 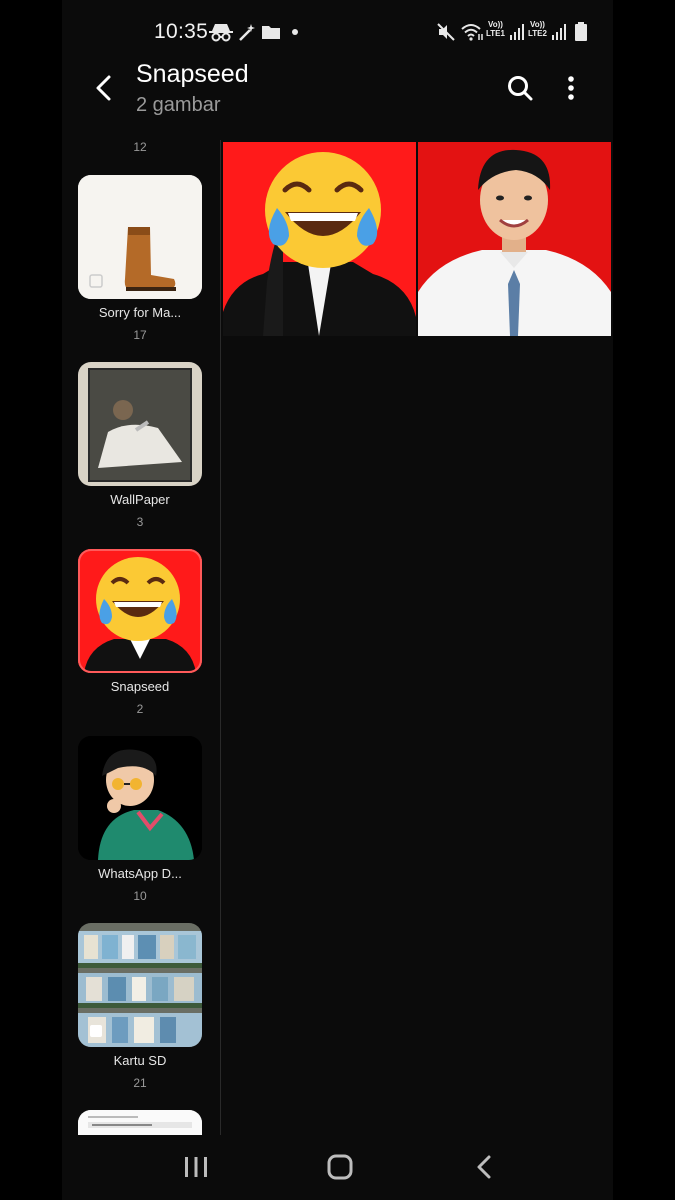 I want to click on album-item-snapseed: Snapseed 2, so click(x=140, y=632).